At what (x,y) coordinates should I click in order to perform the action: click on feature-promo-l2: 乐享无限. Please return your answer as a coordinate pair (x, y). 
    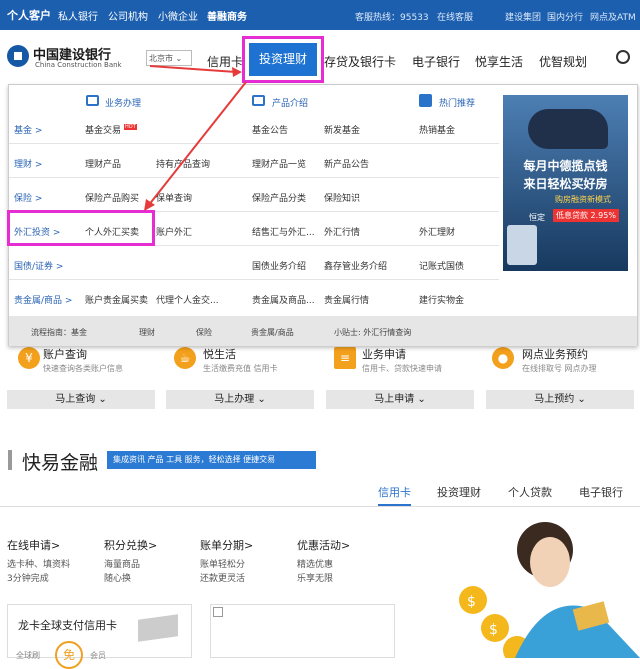
    Looking at the image, I should click on (315, 579).